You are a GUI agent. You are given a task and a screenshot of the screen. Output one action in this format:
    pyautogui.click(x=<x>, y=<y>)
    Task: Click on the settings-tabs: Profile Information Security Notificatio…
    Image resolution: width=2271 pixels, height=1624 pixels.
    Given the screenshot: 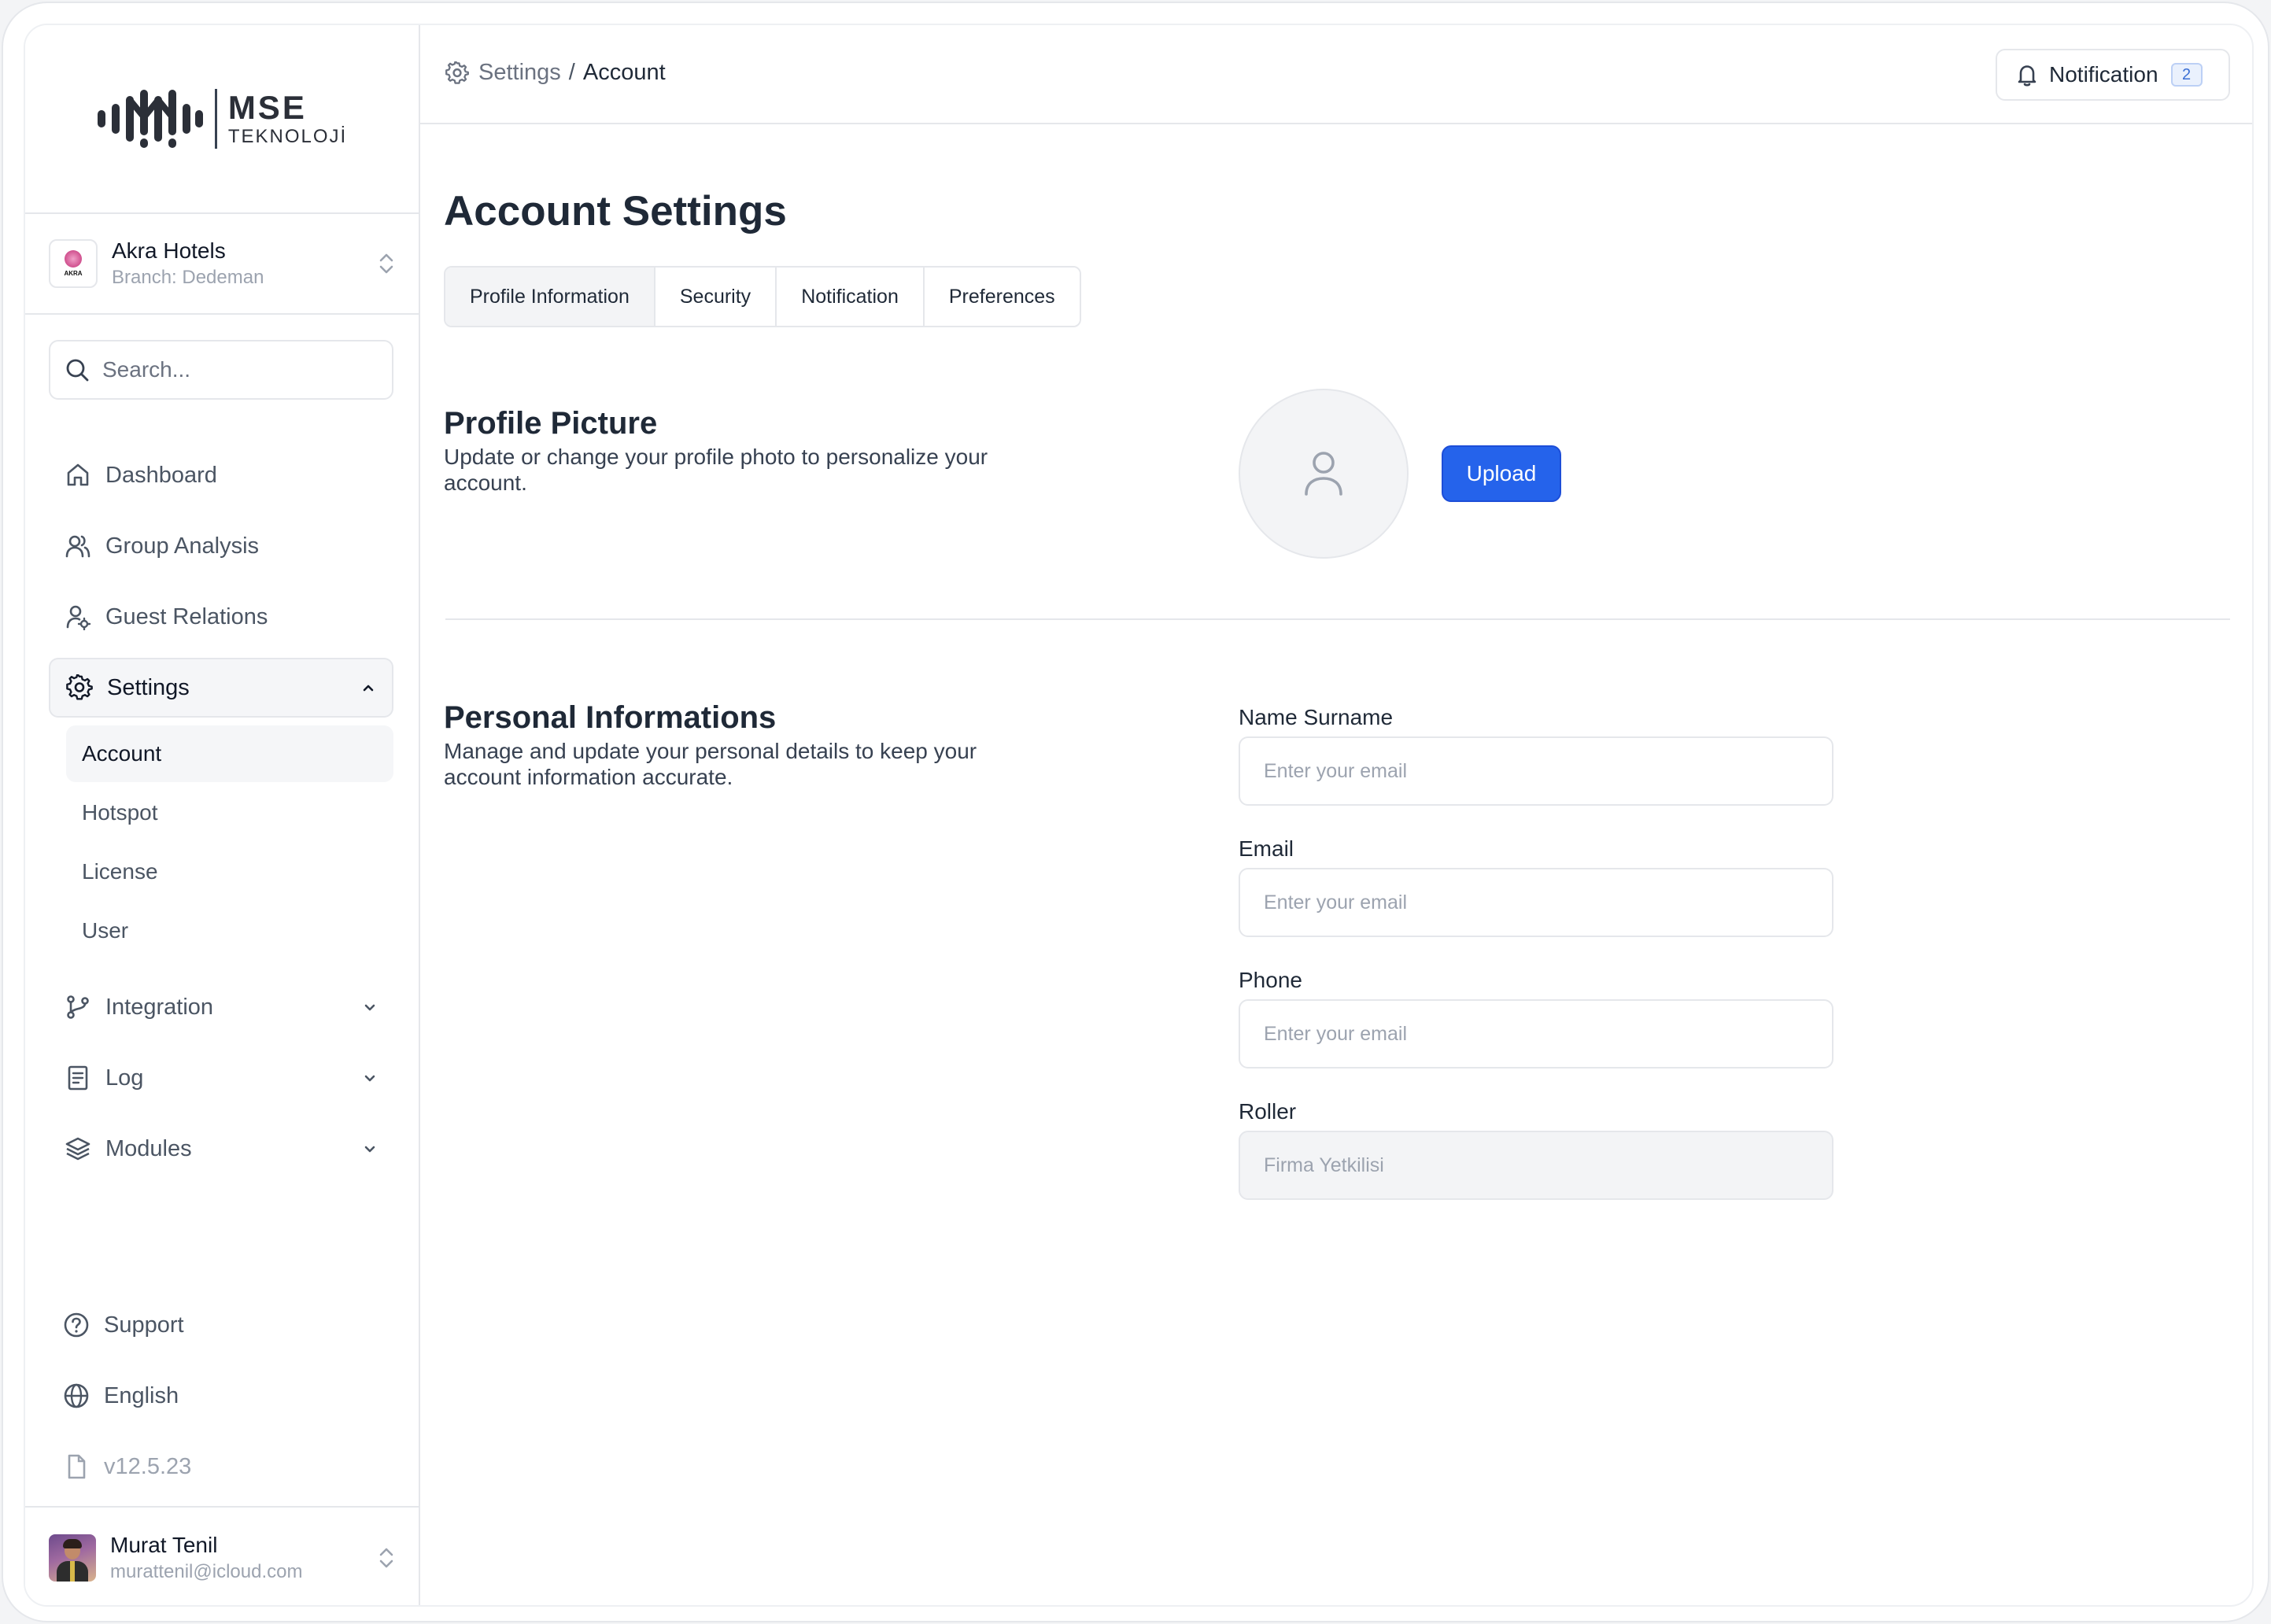 What is the action you would take?
    pyautogui.click(x=762, y=296)
    